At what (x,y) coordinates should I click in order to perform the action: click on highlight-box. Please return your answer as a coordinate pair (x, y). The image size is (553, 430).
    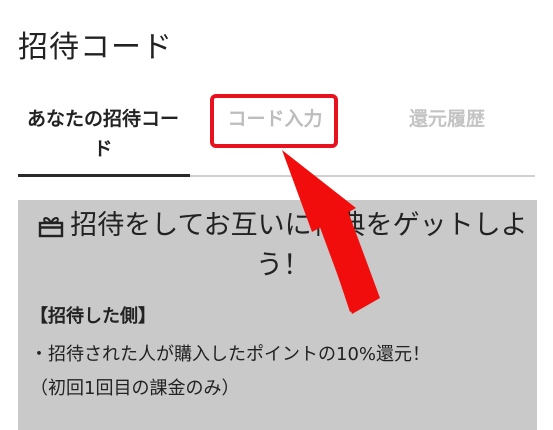
    Looking at the image, I should click on (274, 121).